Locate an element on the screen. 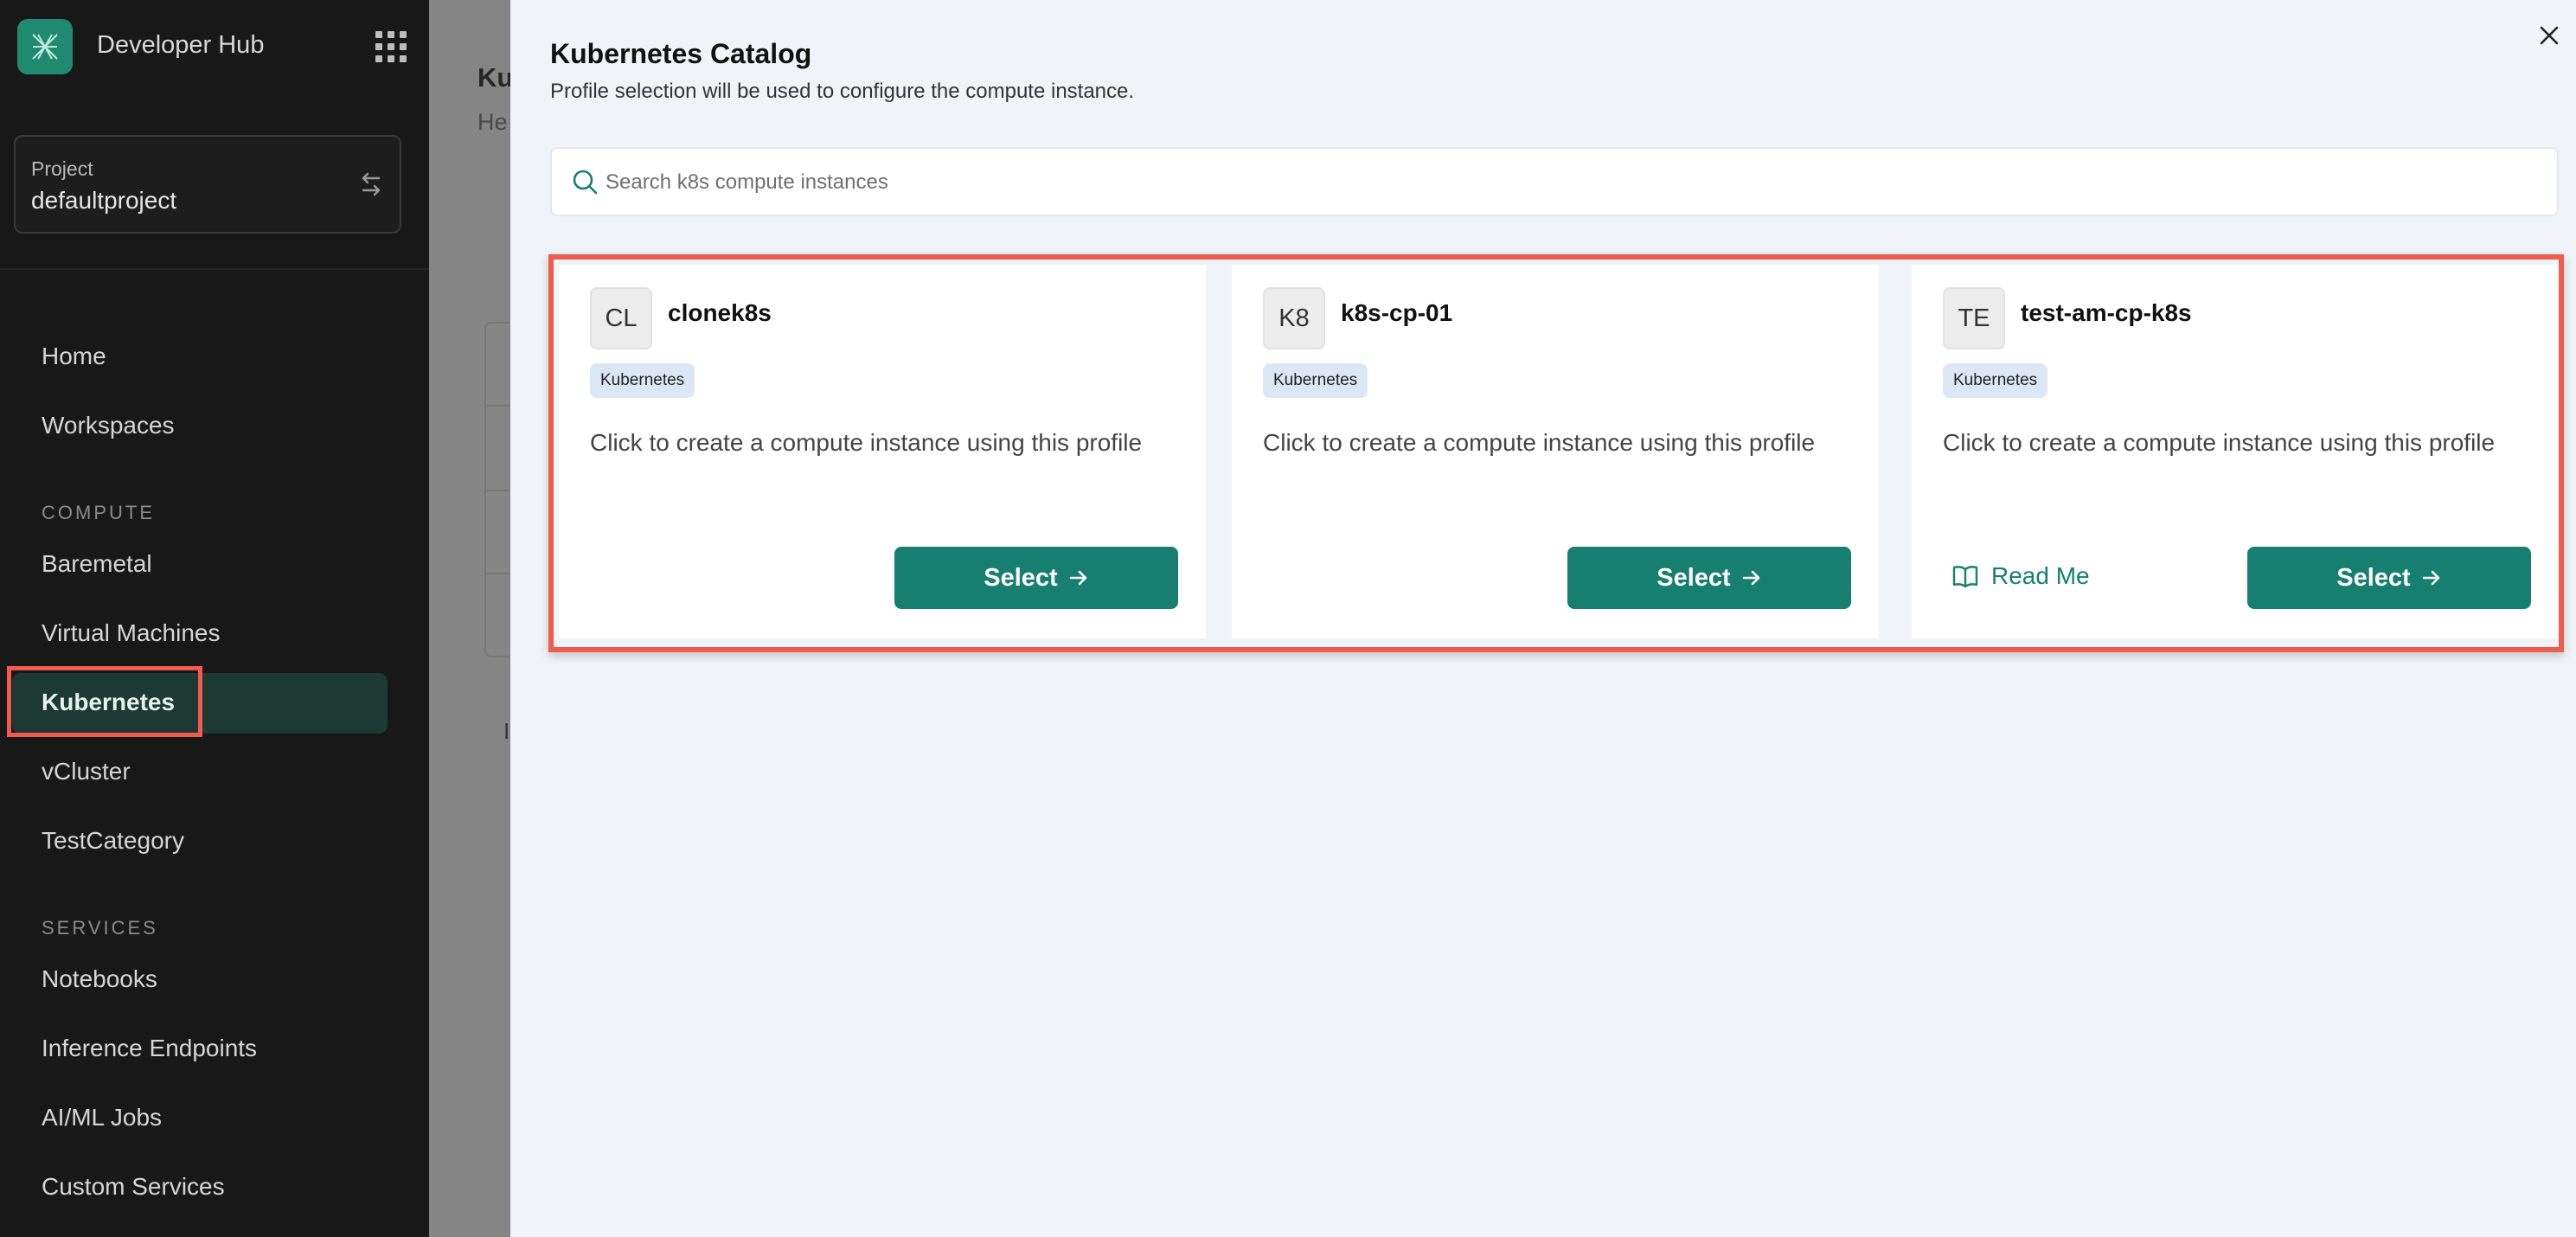 Image resolution: width=2576 pixels, height=1237 pixels. project-label: Project is located at coordinates (62, 168).